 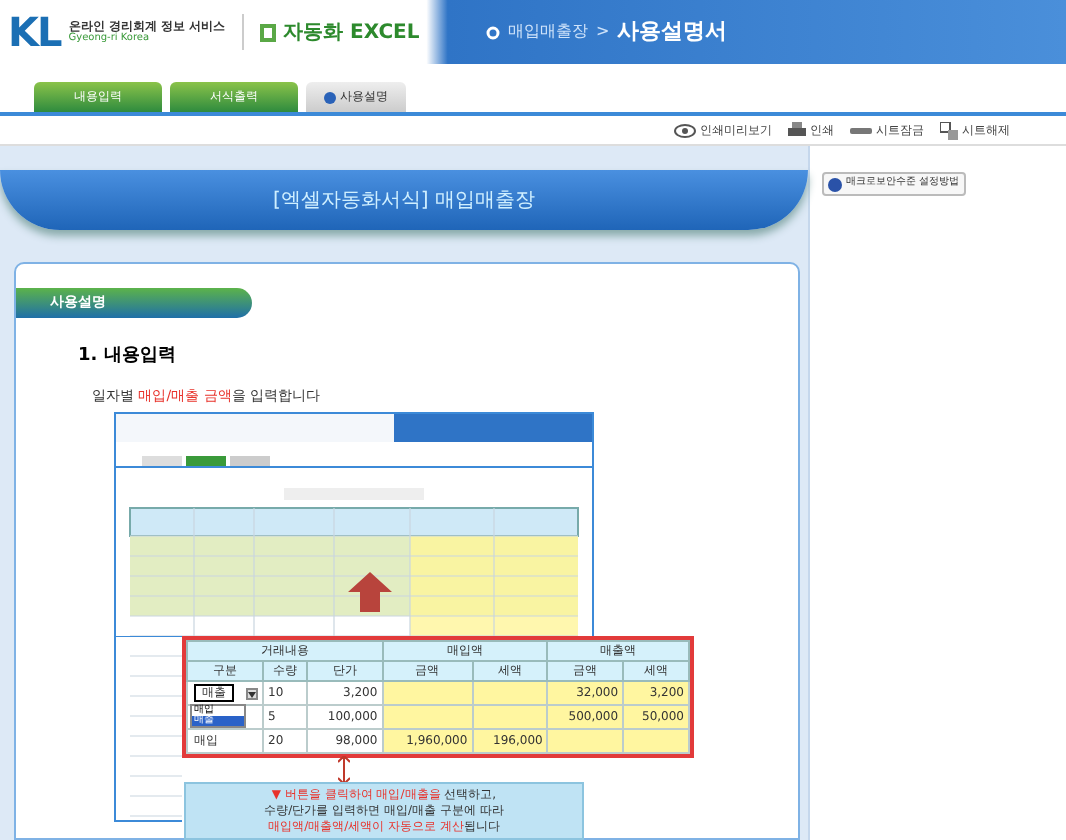 What do you see at coordinates (685, 130) in the screenshot?
I see `eye-icon` at bounding box center [685, 130].